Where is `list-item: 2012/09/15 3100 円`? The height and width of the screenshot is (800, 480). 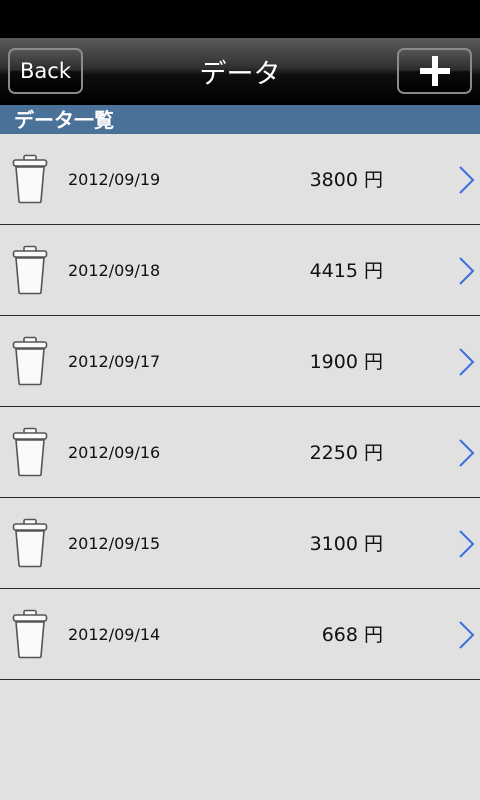
list-item: 2012/09/15 3100 円 is located at coordinates (240, 543).